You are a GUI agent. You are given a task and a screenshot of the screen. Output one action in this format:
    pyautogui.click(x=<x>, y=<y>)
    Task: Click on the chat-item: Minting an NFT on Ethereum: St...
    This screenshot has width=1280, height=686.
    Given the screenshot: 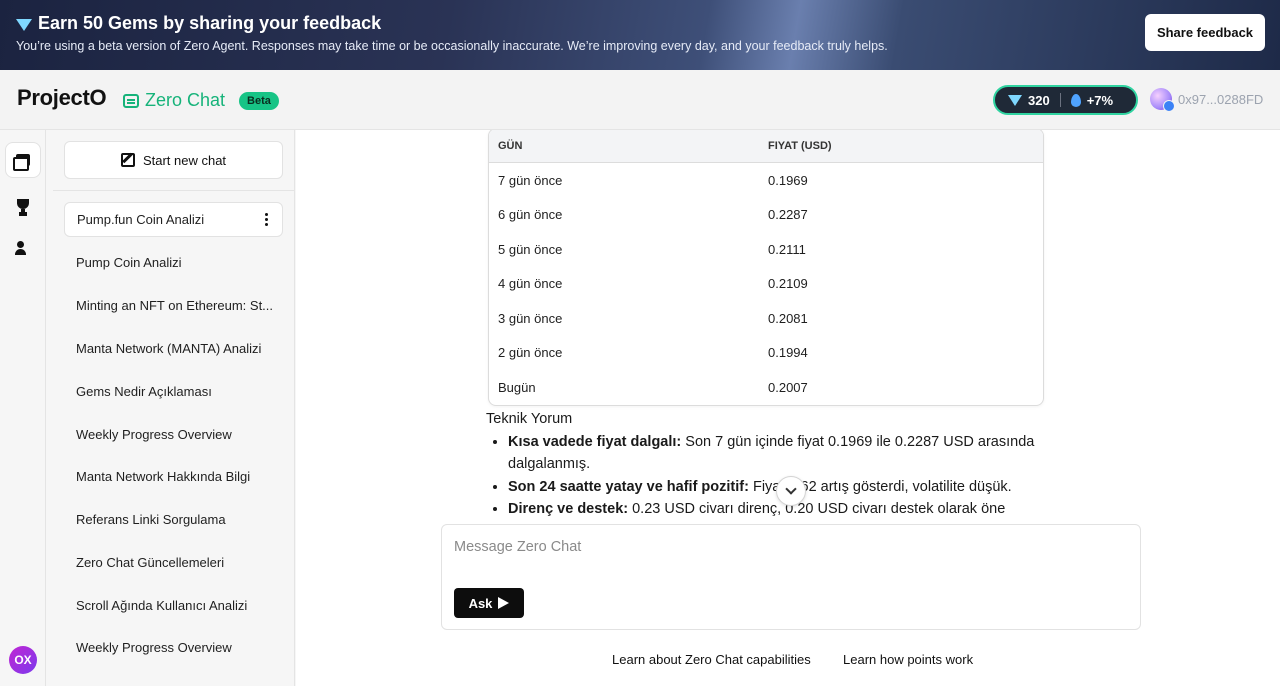 What is the action you would take?
    pyautogui.click(x=173, y=305)
    